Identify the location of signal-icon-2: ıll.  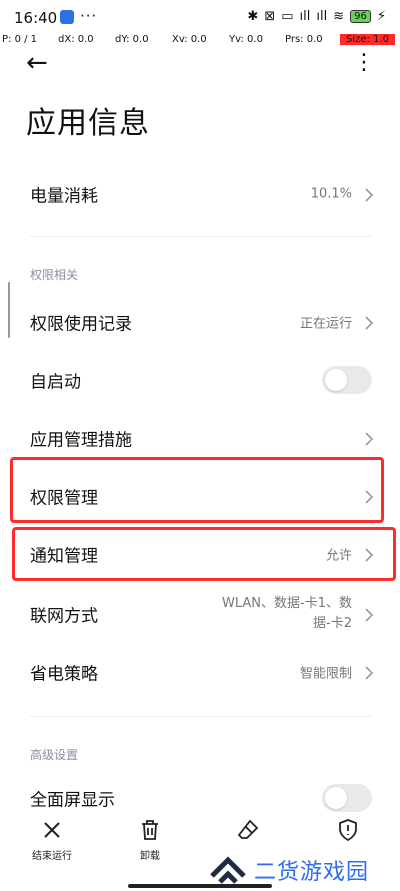
(322, 16).